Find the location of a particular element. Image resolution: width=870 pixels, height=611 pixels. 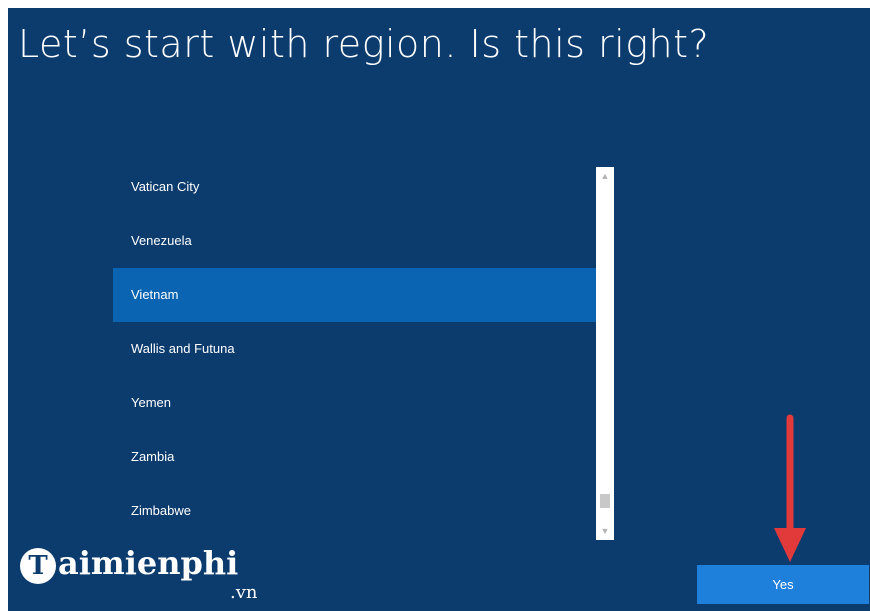

scrollbar-thumb is located at coordinates (605, 500).